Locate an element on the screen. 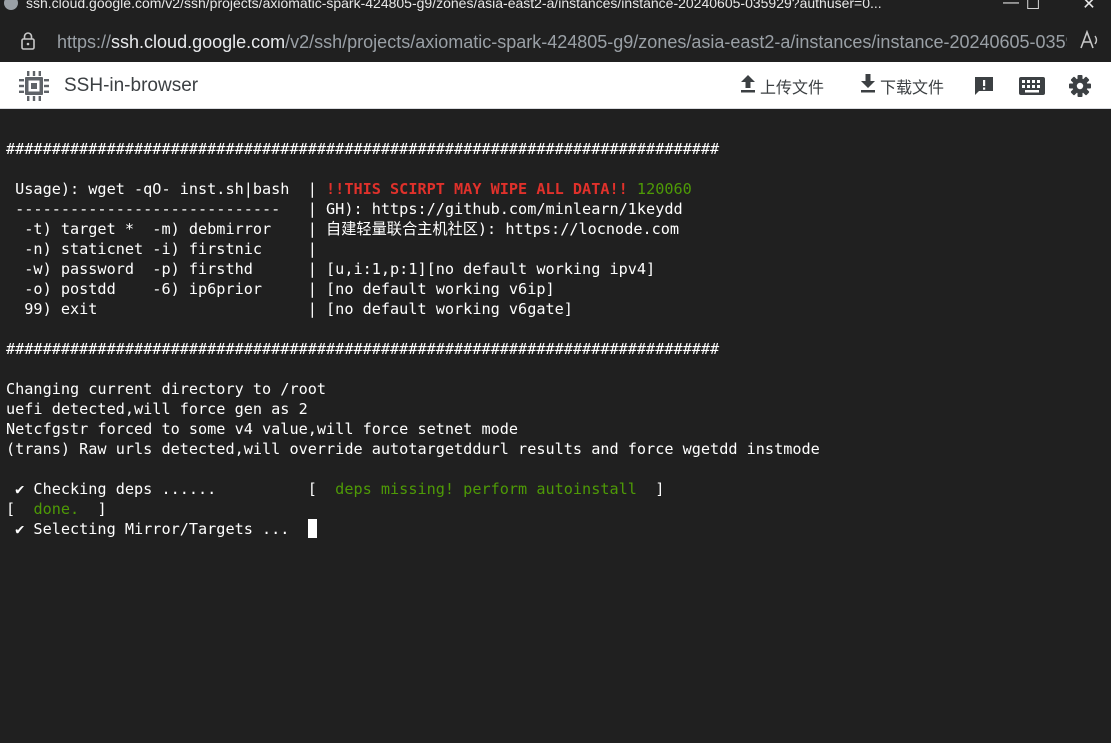  done-prefix: [ is located at coordinates (20, 509).